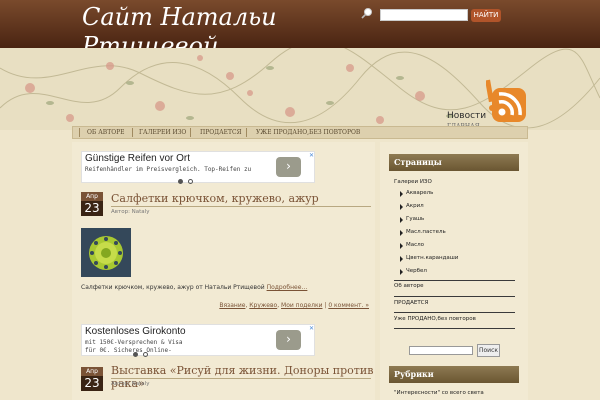 Image resolution: width=600 pixels, height=400 pixels. I want to click on nav-item-for-sale: ПРОДАЕТСЯ, so click(220, 132).